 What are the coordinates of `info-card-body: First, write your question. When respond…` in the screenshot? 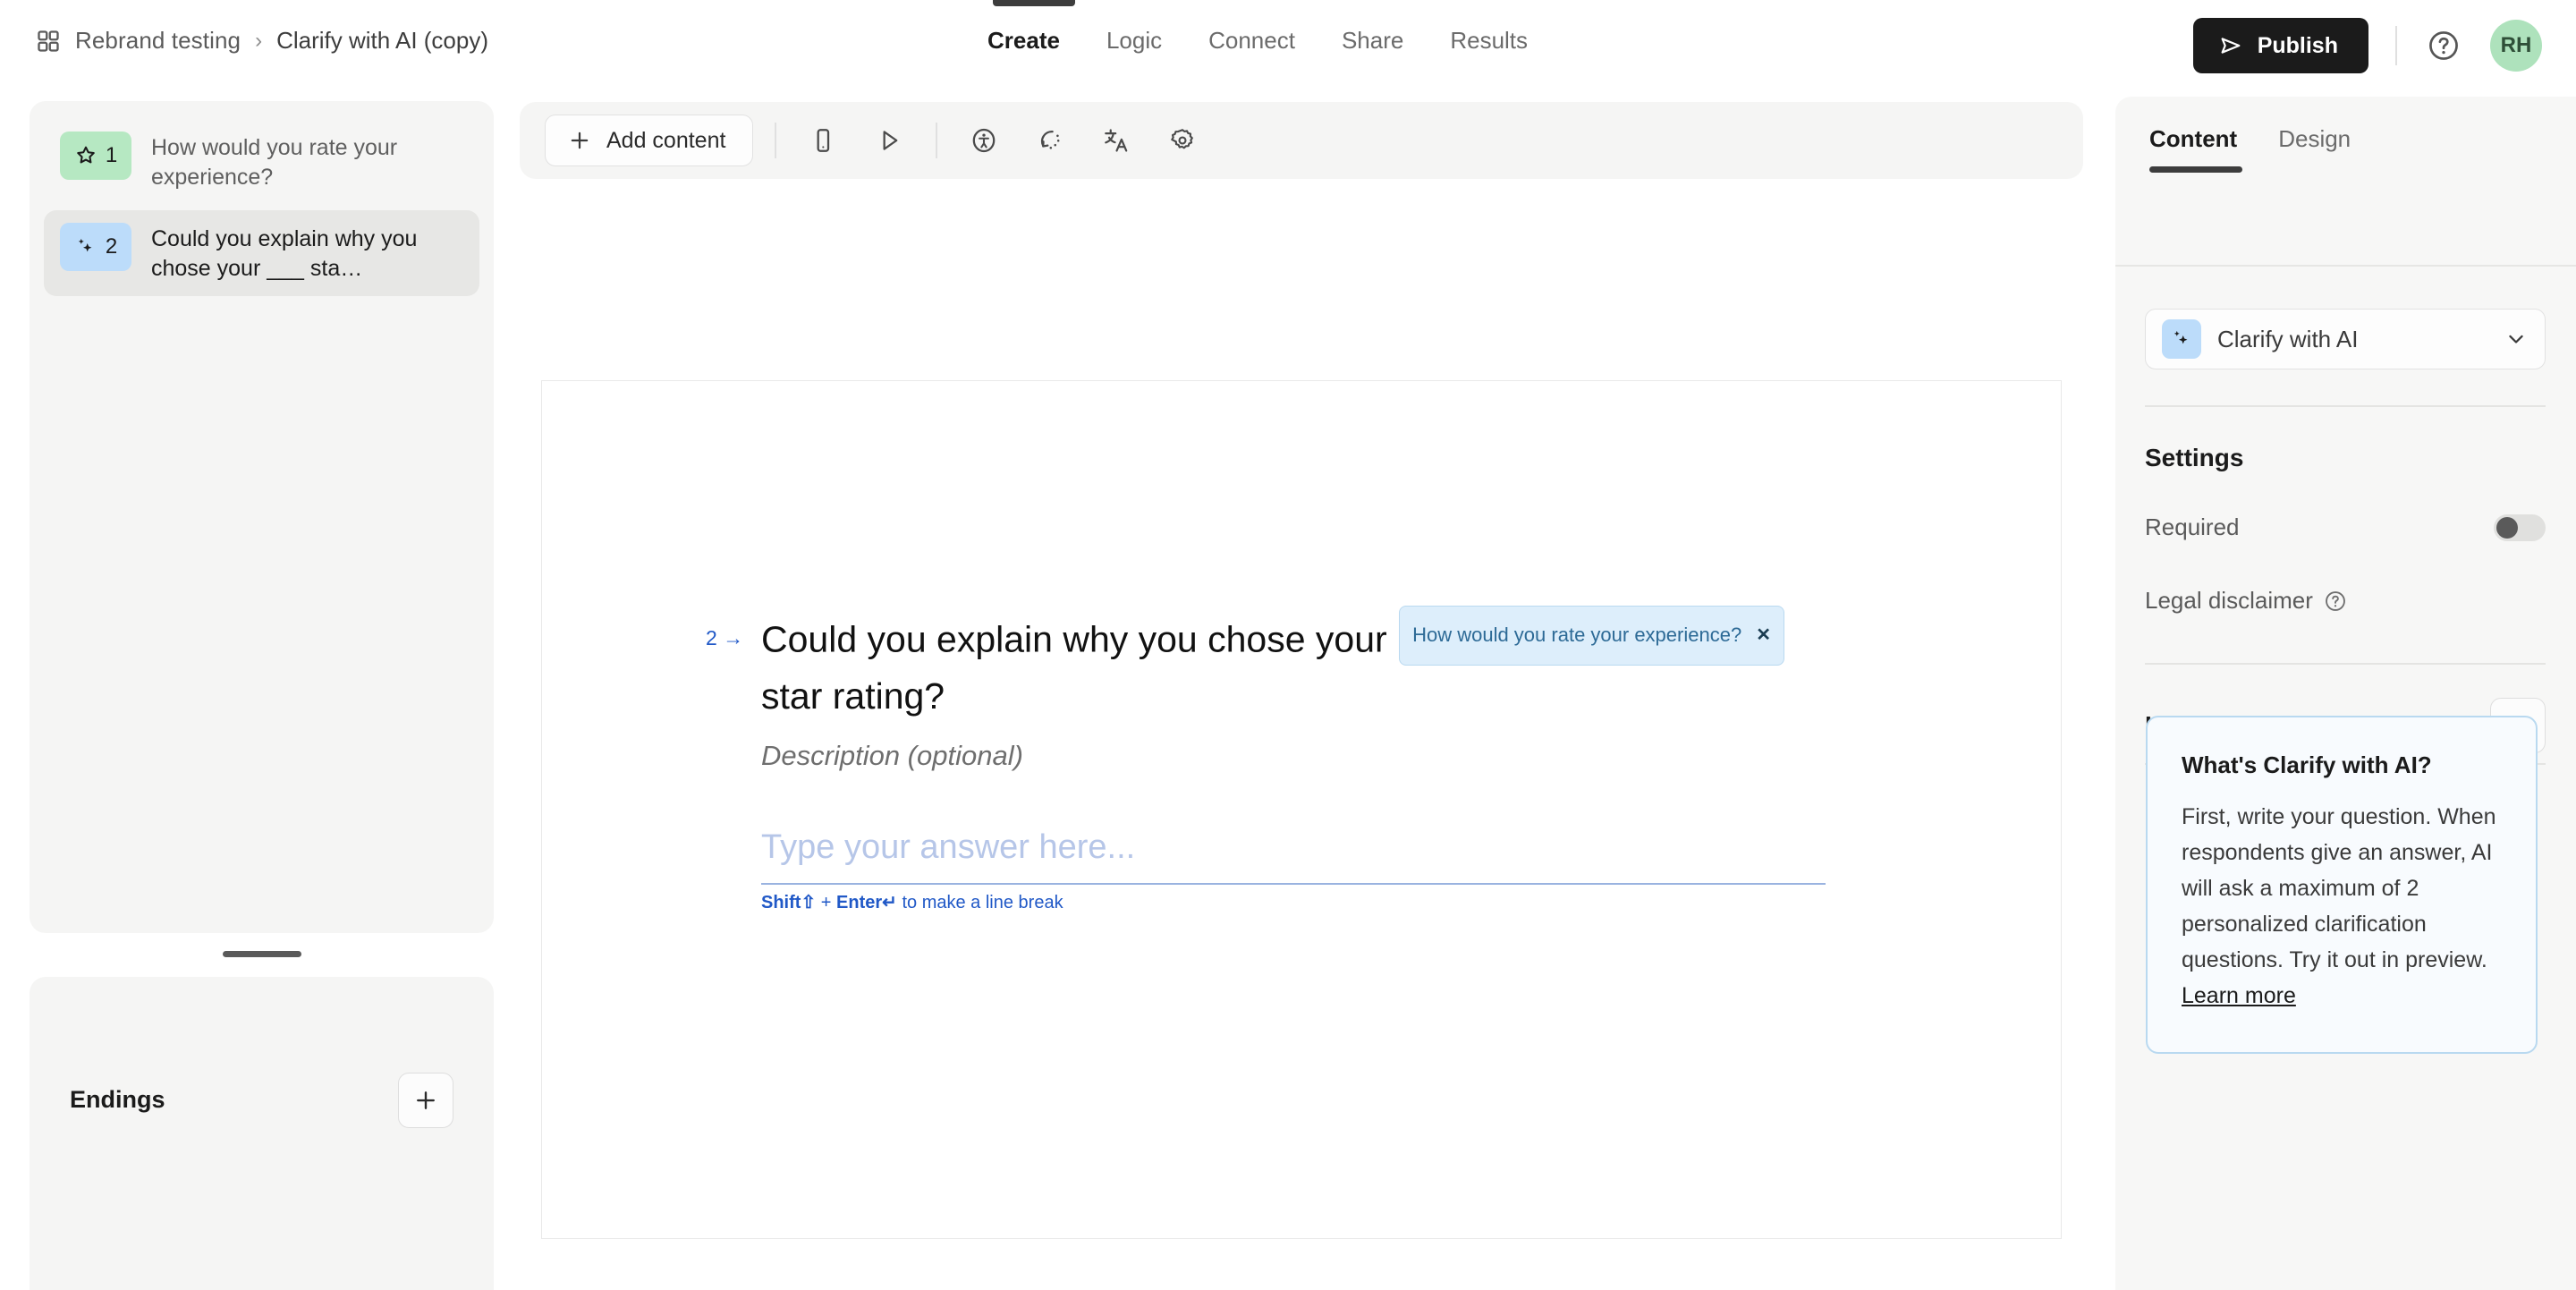 It's located at (2342, 906).